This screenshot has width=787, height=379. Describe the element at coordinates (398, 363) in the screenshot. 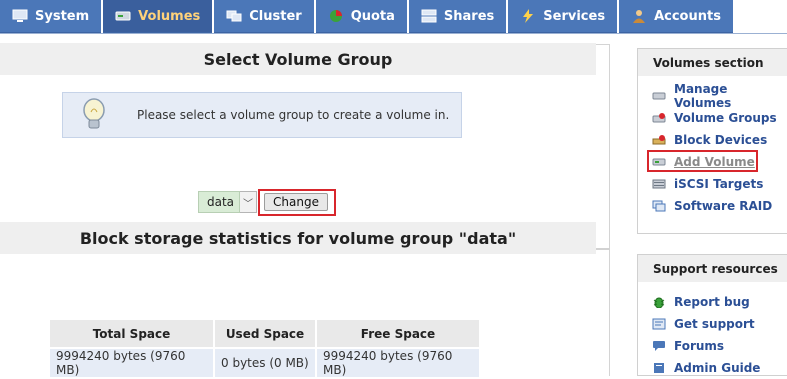

I see `free-space-value: 9994240 bytes (9760 MB)` at that location.